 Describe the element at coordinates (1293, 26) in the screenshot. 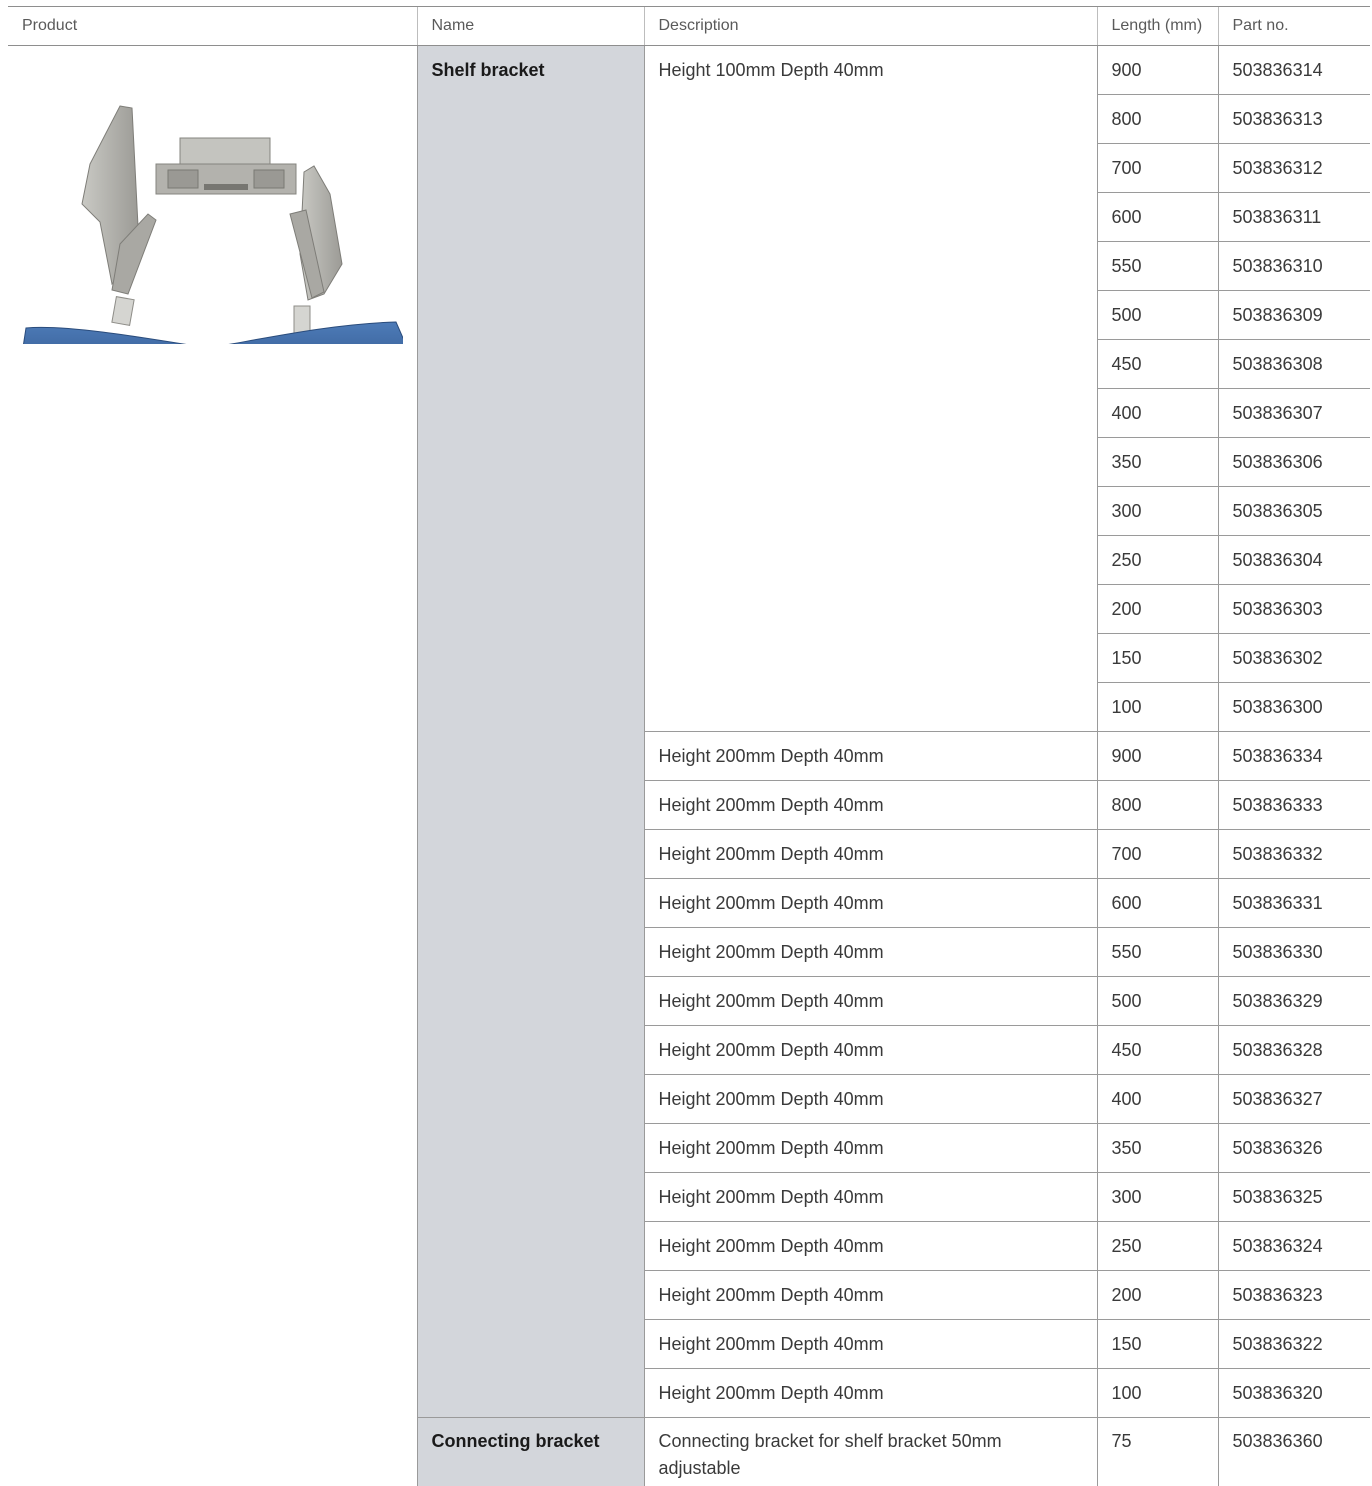

I see `header-part-no: Part no.` at that location.